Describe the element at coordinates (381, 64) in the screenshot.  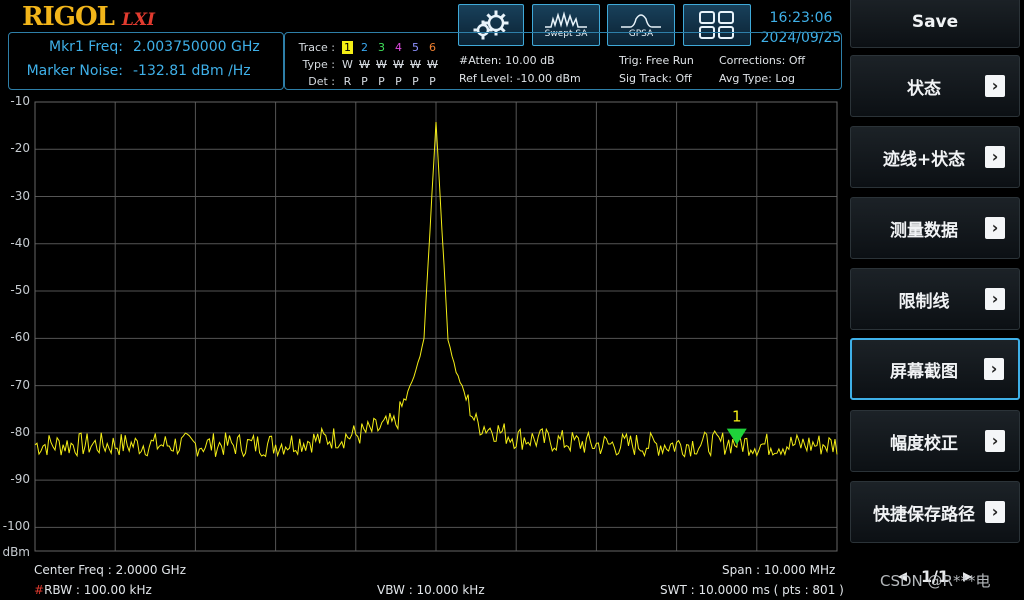
I see `trace-3-type: W` at that location.